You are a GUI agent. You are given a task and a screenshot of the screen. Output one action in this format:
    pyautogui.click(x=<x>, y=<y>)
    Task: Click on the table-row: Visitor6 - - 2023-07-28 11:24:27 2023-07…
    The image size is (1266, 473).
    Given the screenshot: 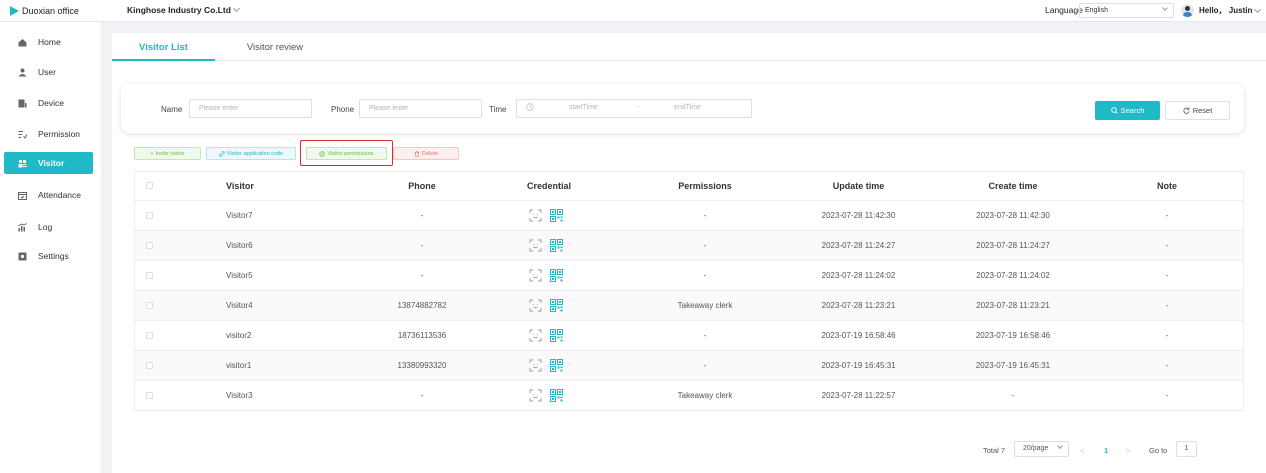 What is the action you would take?
    pyautogui.click(x=689, y=246)
    